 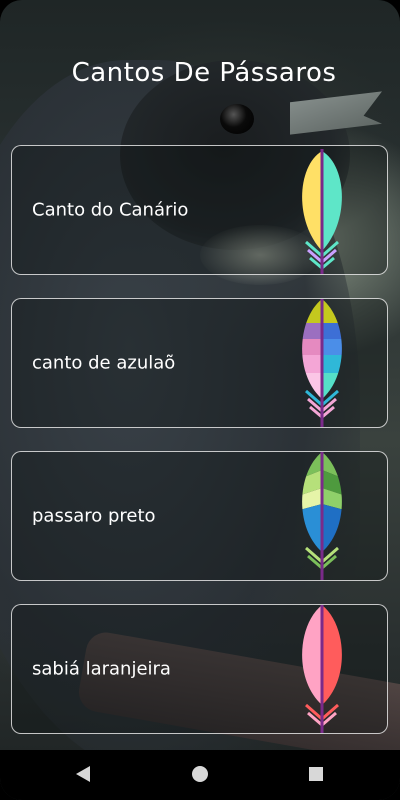 What do you see at coordinates (322, 363) in the screenshot?
I see `feather-rainbow-icon` at bounding box center [322, 363].